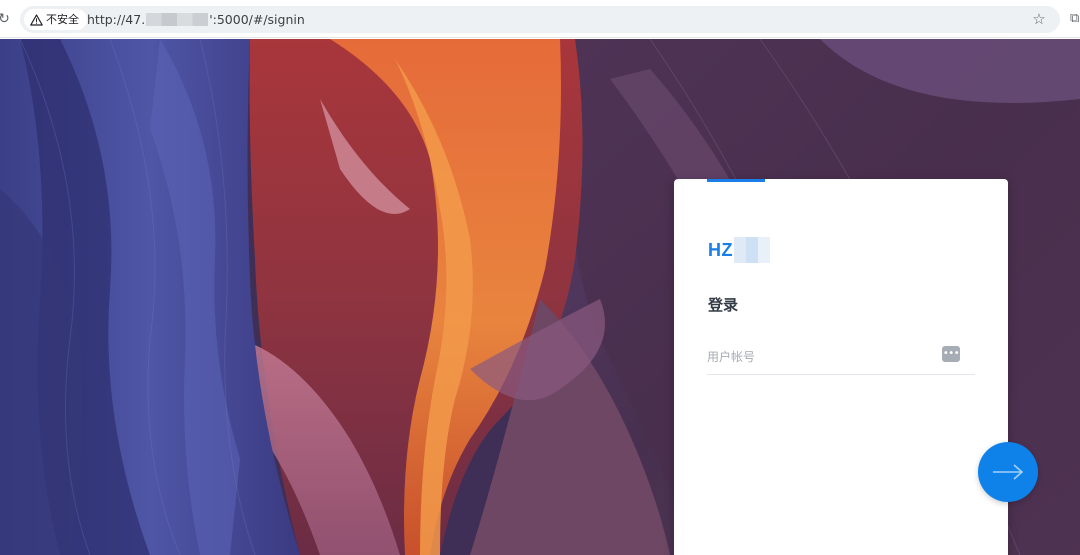 The height and width of the screenshot is (555, 1080). Describe the element at coordinates (116, 19) in the screenshot. I see `url-prefix: http://47.` at that location.